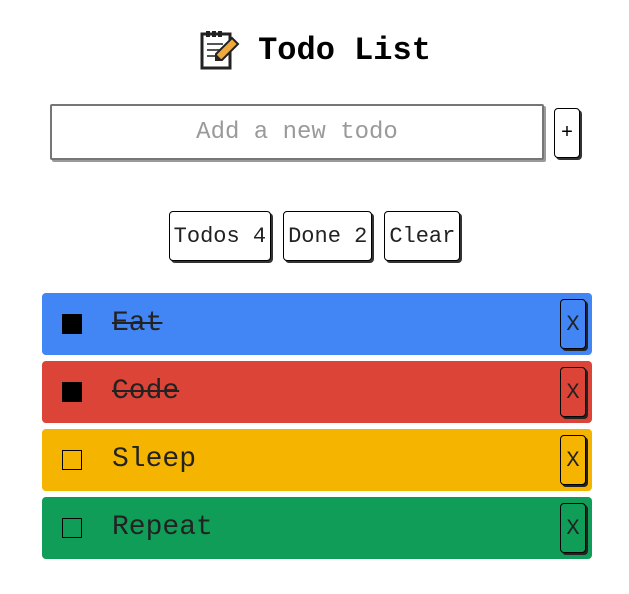  I want to click on page-title: Todo List, so click(344, 50).